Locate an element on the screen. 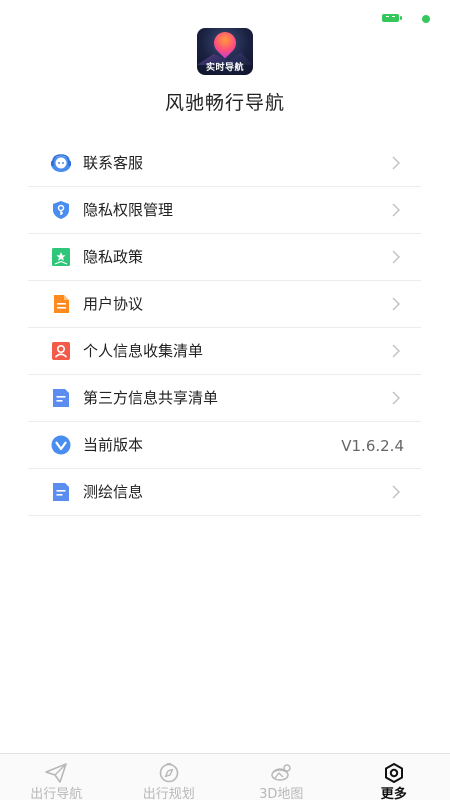  menu-item-label: 测绘信息 is located at coordinates (113, 492).